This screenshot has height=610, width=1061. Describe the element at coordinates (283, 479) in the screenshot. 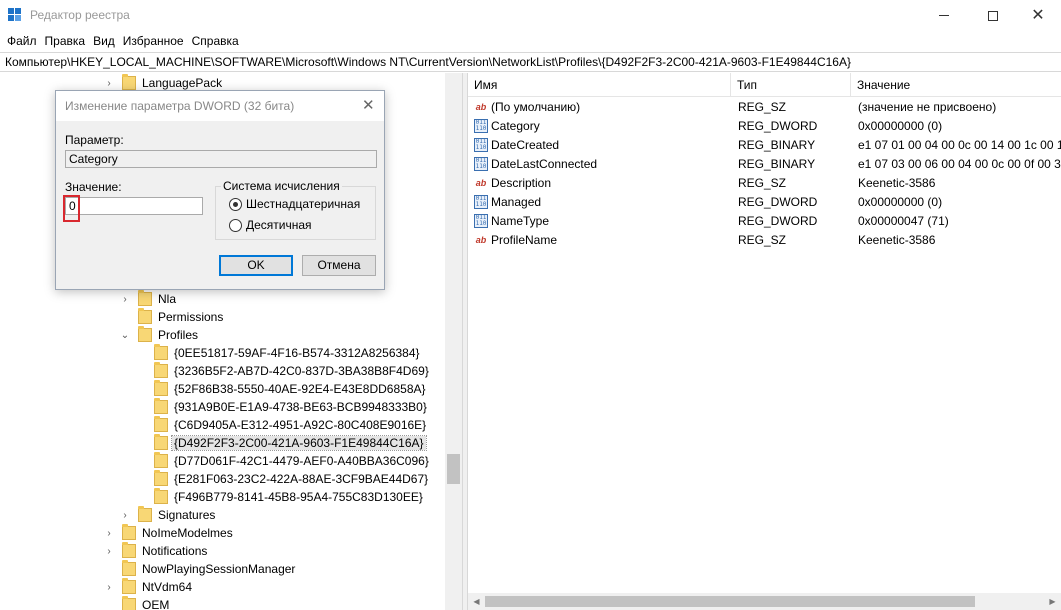

I see `tree-item-profile-key: {E281F063-23C2-422A-88AE-3CF9BAE44D67}` at that location.